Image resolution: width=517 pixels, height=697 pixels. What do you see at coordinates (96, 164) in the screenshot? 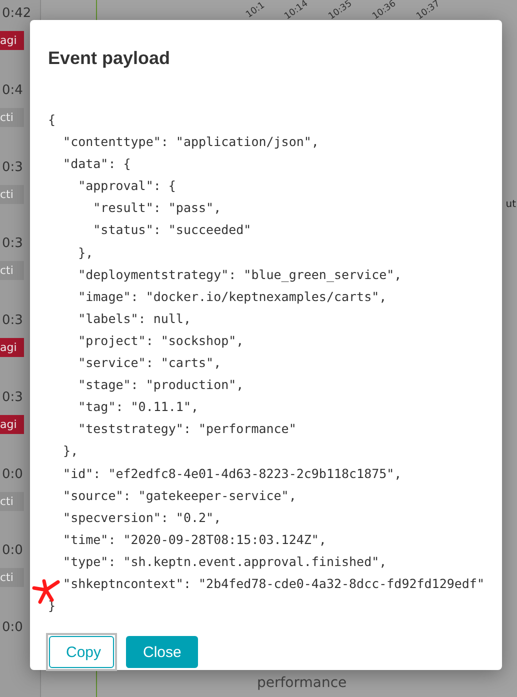
I see `code-line: "data": {` at bounding box center [96, 164].